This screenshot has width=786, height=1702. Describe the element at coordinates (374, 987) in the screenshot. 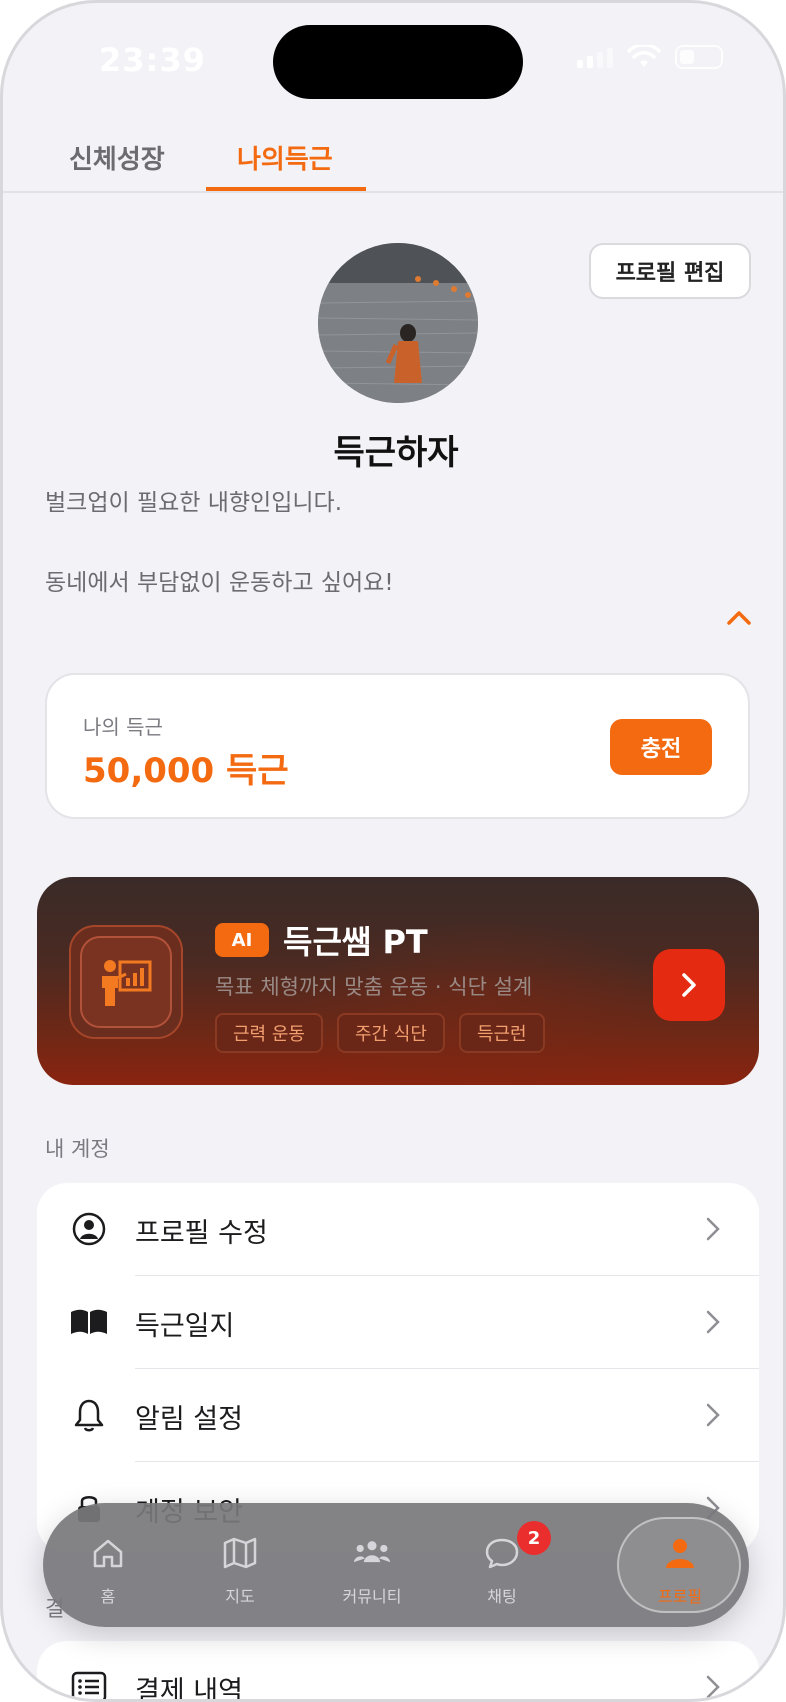

I see `ai-banner-description: 목표 체형까지 맞춤 운동 · 식단 설계` at that location.